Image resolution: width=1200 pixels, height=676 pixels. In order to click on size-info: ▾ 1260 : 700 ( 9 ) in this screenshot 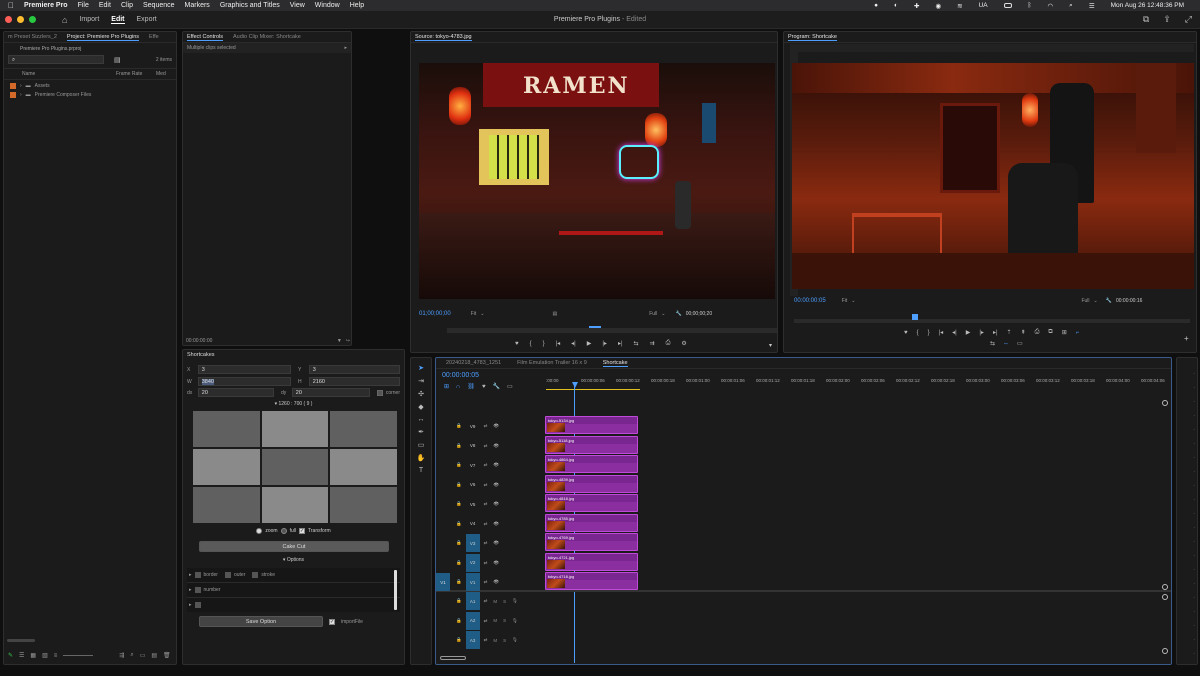, I will do `click(293, 404)`.